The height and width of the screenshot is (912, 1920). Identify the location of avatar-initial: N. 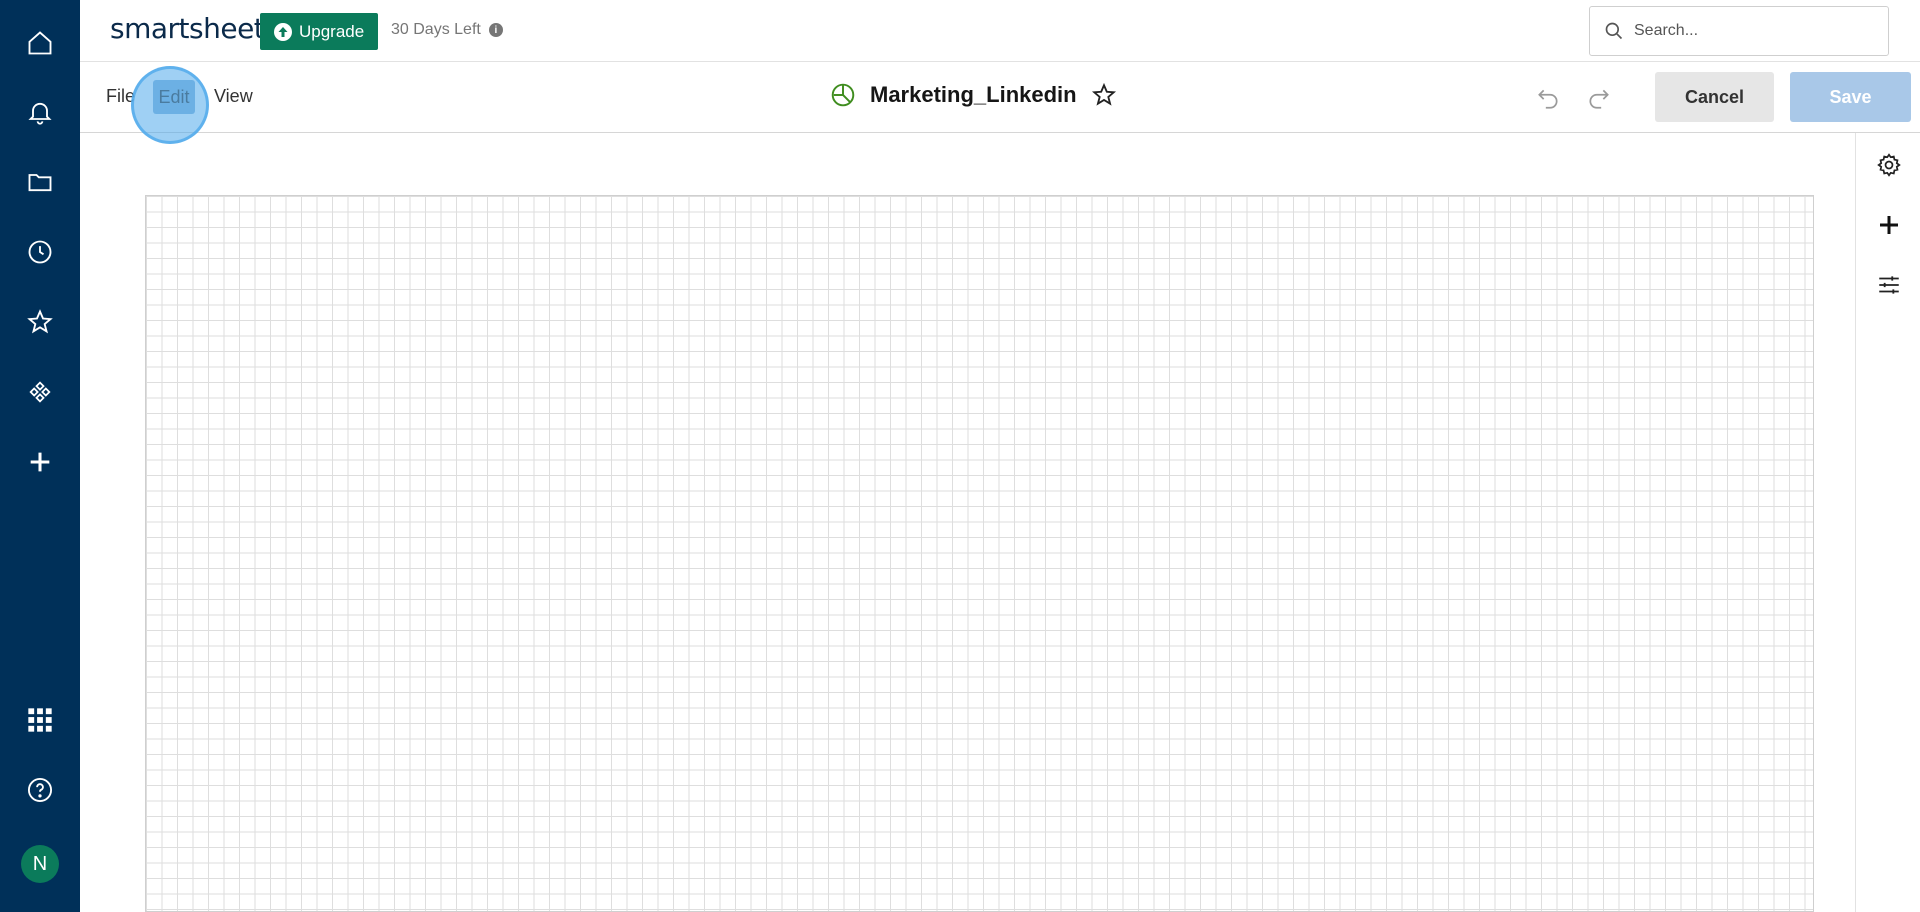
(40, 863).